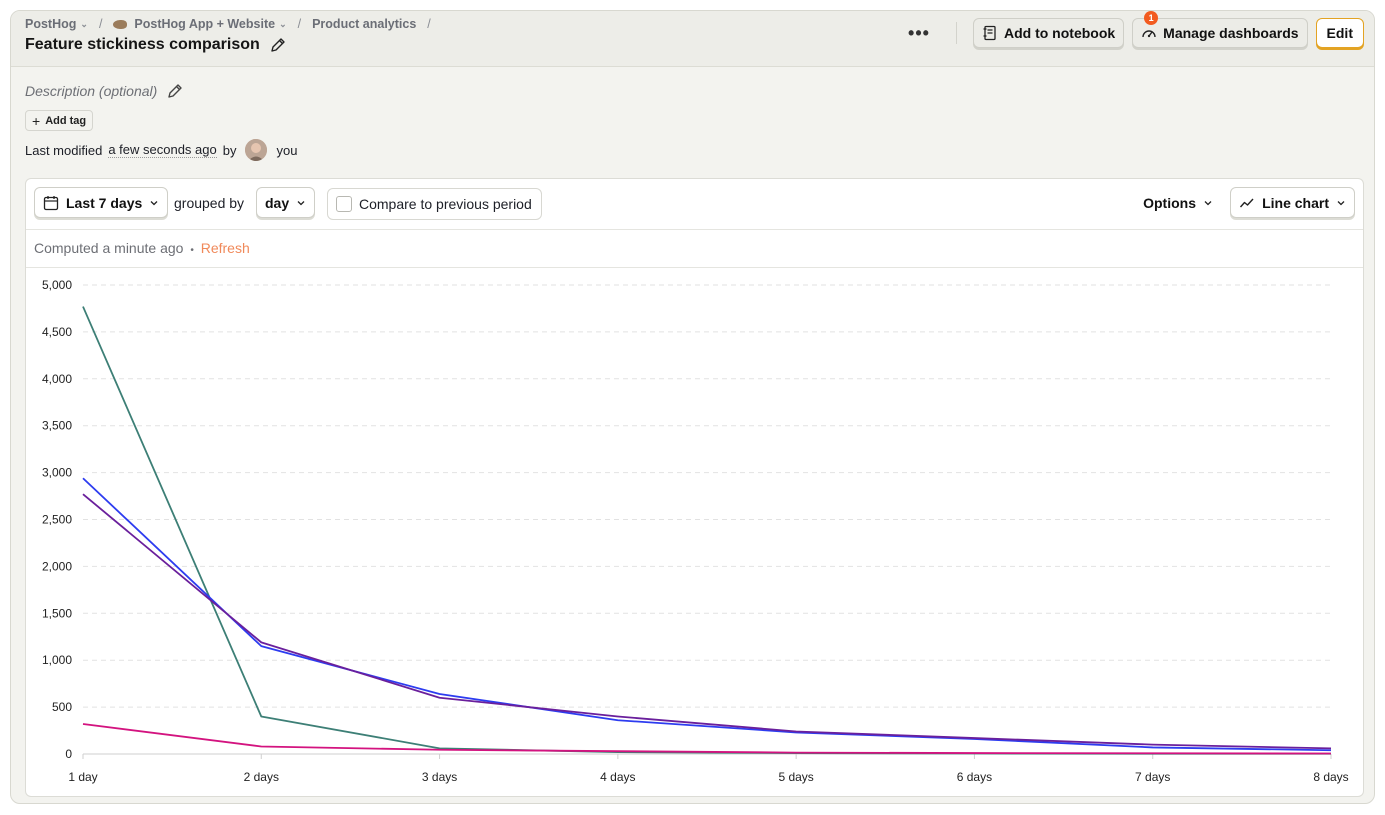 The height and width of the screenshot is (815, 1385). Describe the element at coordinates (57, 660) in the screenshot. I see `y-tick-label: 1,000` at that location.